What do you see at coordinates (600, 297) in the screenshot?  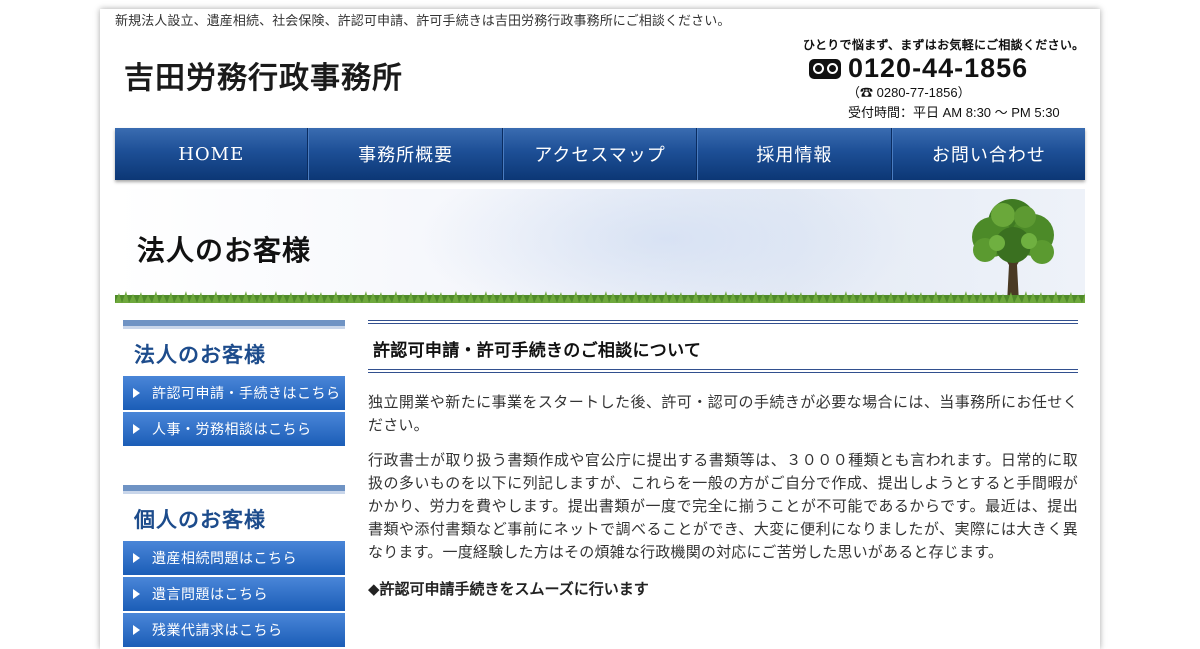 I see `grass-strip` at bounding box center [600, 297].